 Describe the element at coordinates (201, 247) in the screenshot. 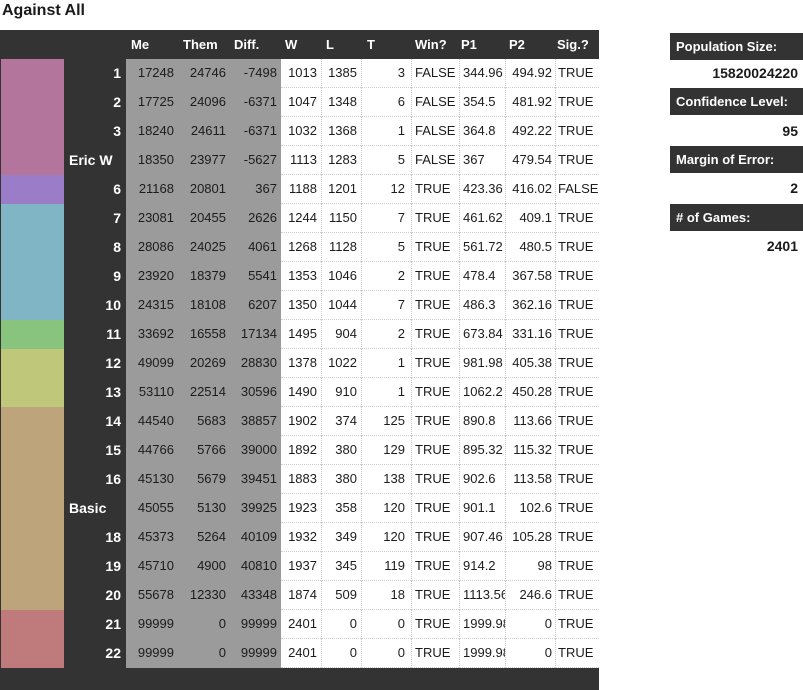

I see `cell-them: 24025` at that location.